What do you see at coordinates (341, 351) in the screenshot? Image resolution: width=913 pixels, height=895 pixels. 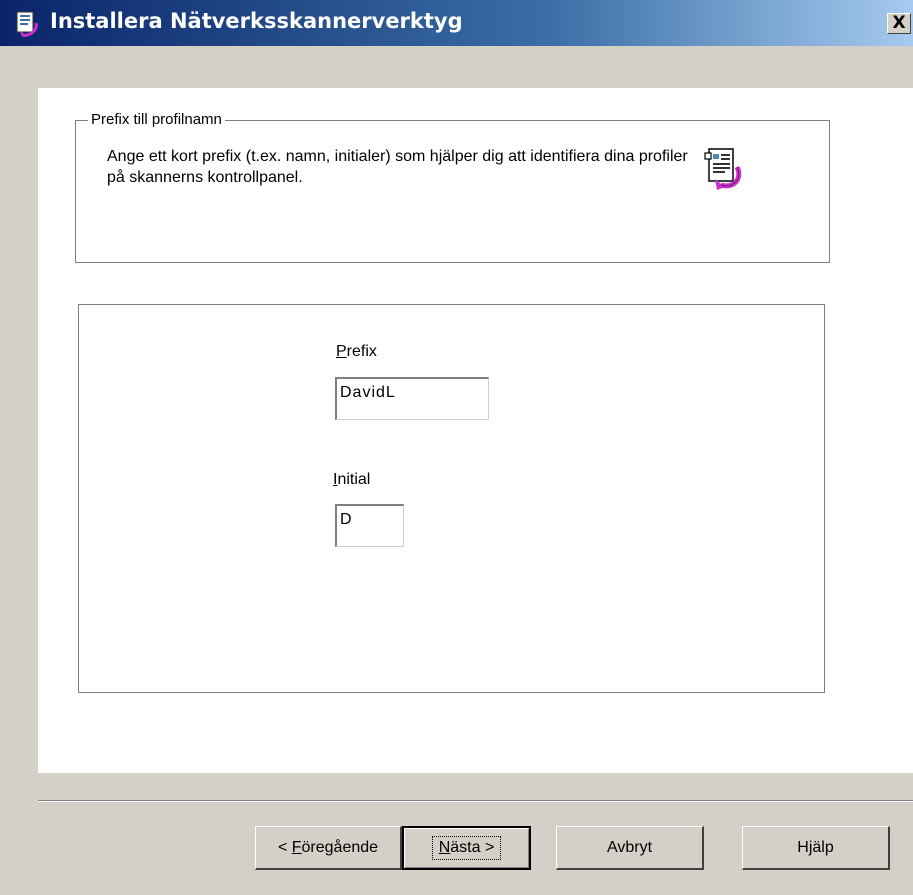 I see `prefix-label-mnemonic: P` at bounding box center [341, 351].